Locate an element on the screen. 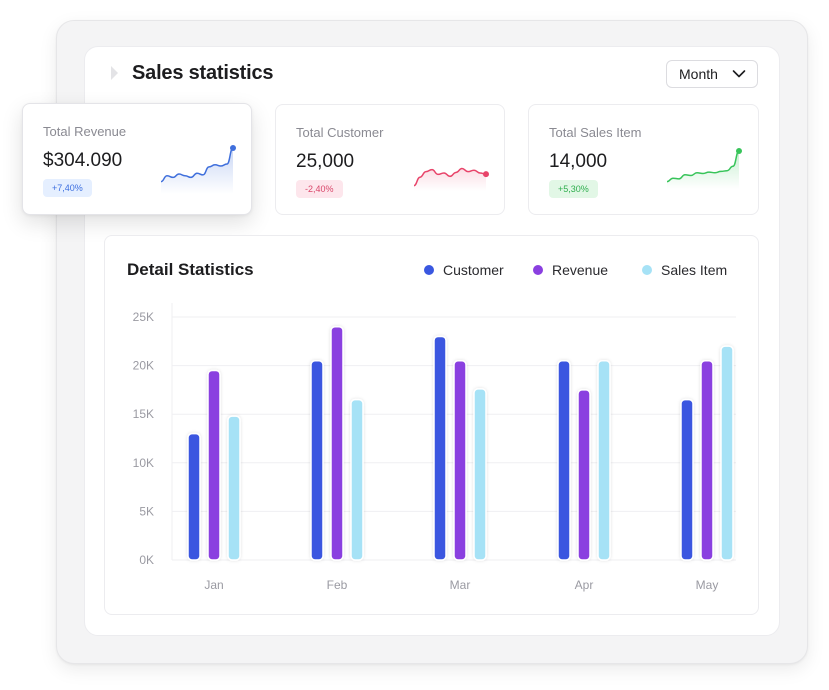 The width and height of the screenshot is (829, 690). bar-sales-item-may is located at coordinates (727, 453).